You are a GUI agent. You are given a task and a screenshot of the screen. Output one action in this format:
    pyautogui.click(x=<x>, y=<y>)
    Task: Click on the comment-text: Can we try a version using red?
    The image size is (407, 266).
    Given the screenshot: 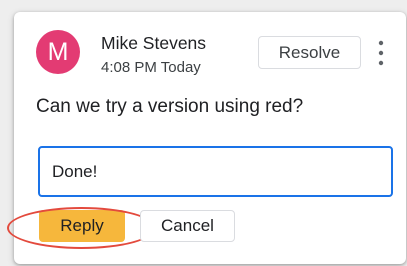 What is the action you would take?
    pyautogui.click(x=170, y=106)
    